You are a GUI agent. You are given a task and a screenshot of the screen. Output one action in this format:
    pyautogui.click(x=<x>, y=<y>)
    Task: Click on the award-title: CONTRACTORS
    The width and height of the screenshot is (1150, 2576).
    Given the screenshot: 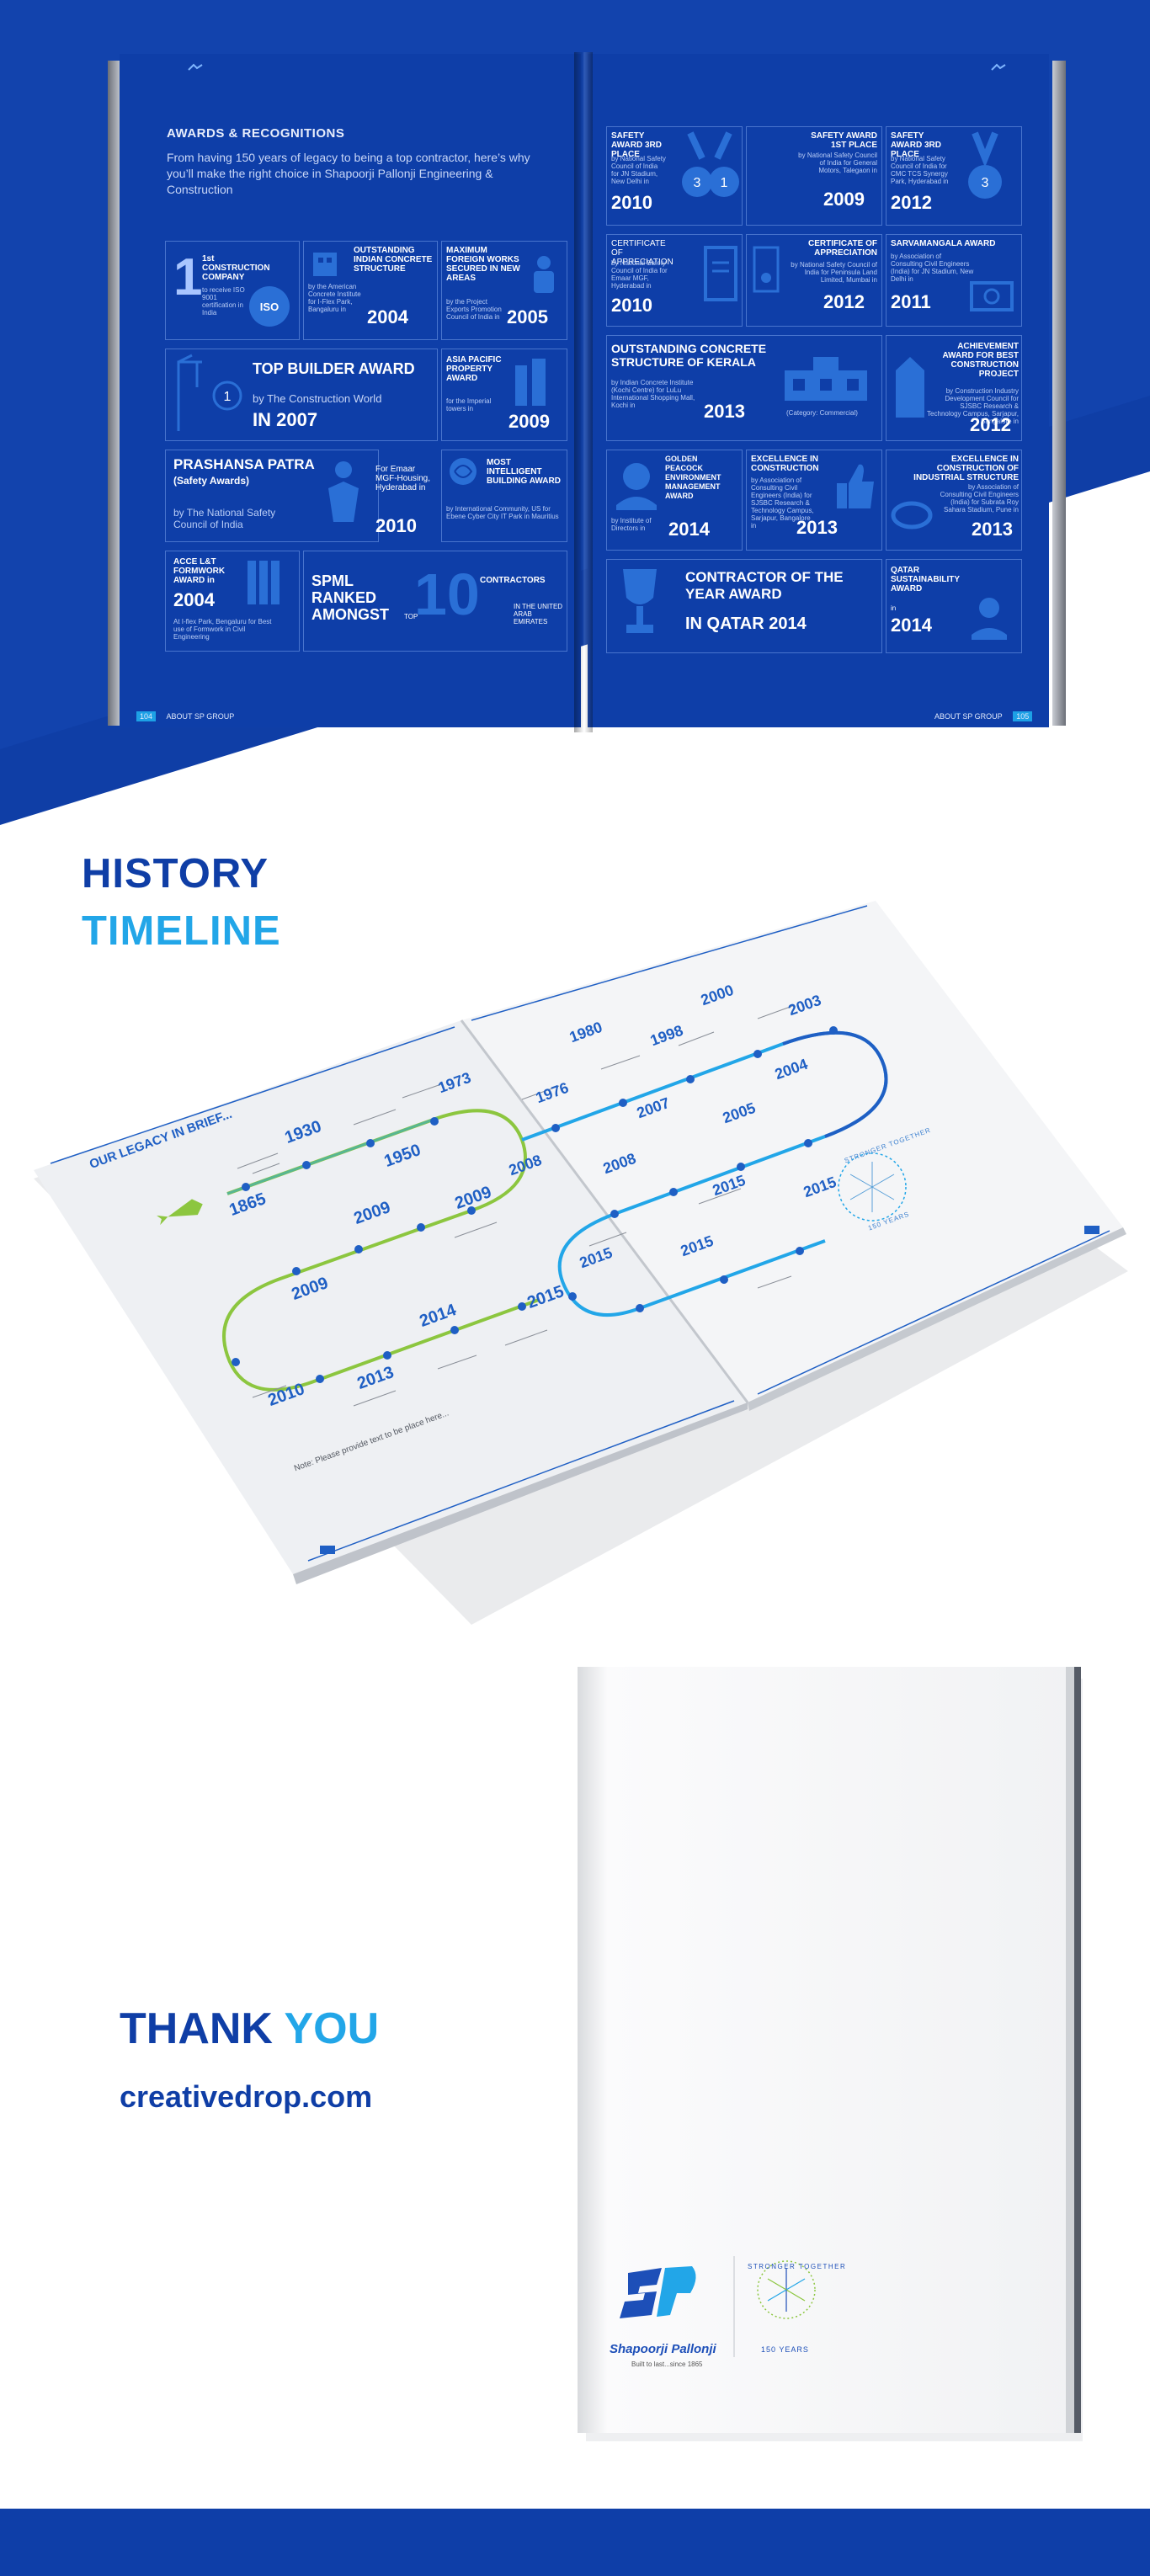 What is the action you would take?
    pyautogui.click(x=513, y=580)
    